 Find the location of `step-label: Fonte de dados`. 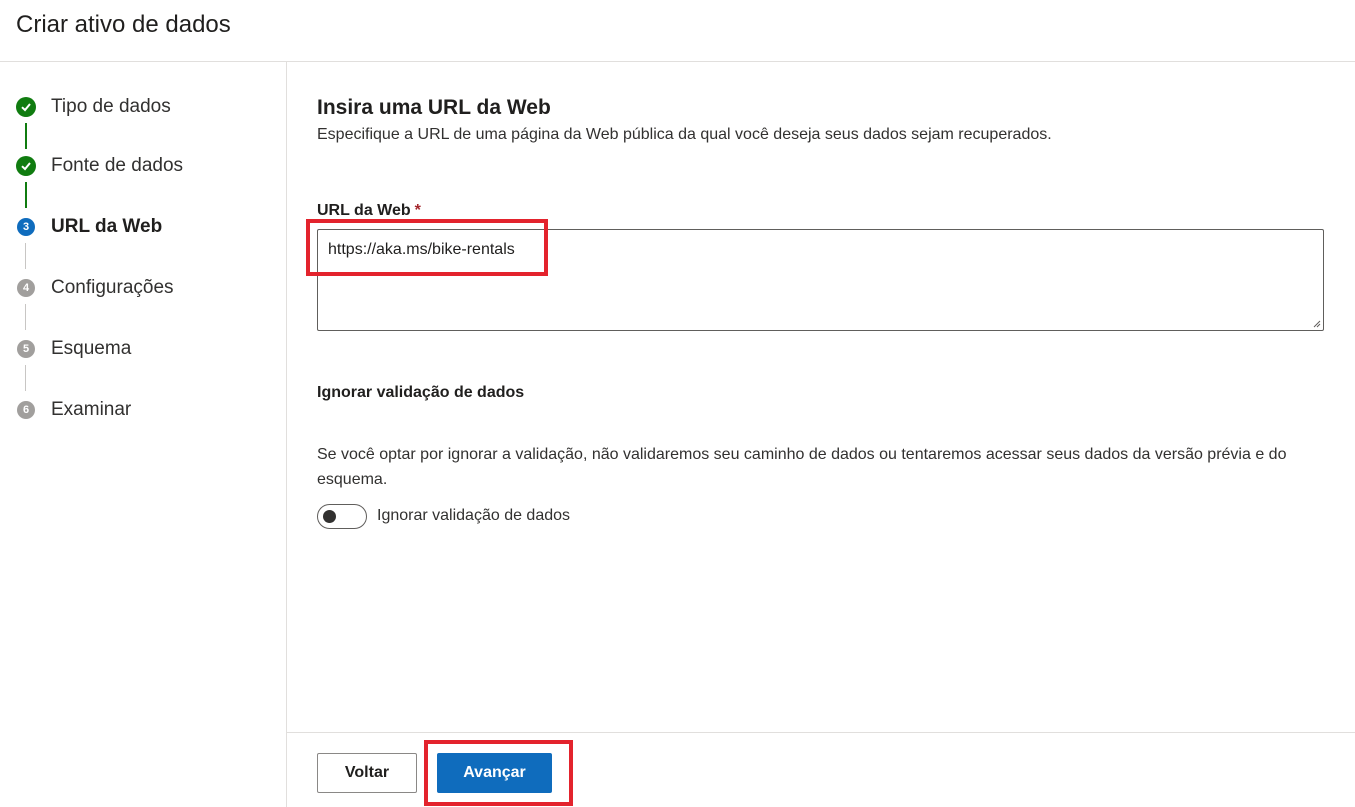

step-label: Fonte de dados is located at coordinates (117, 165).